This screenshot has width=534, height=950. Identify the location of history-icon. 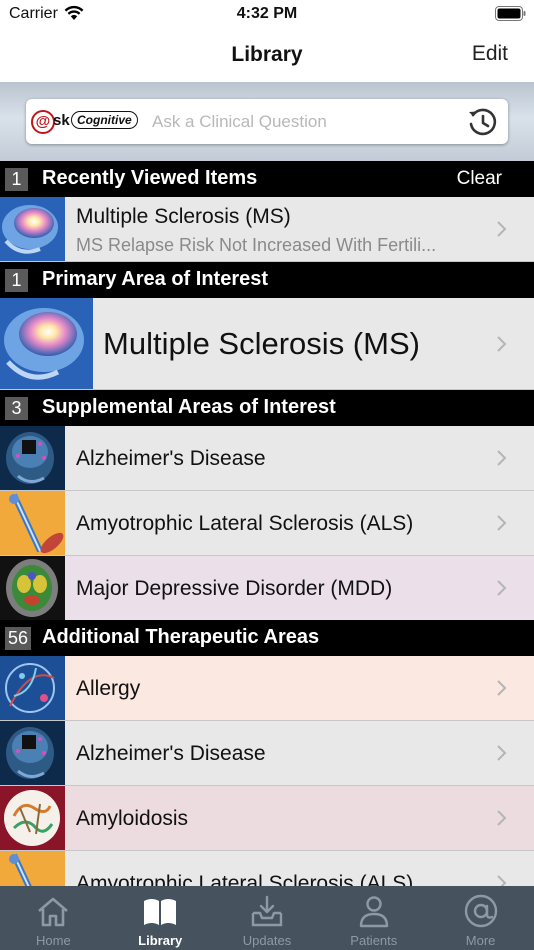
(482, 122).